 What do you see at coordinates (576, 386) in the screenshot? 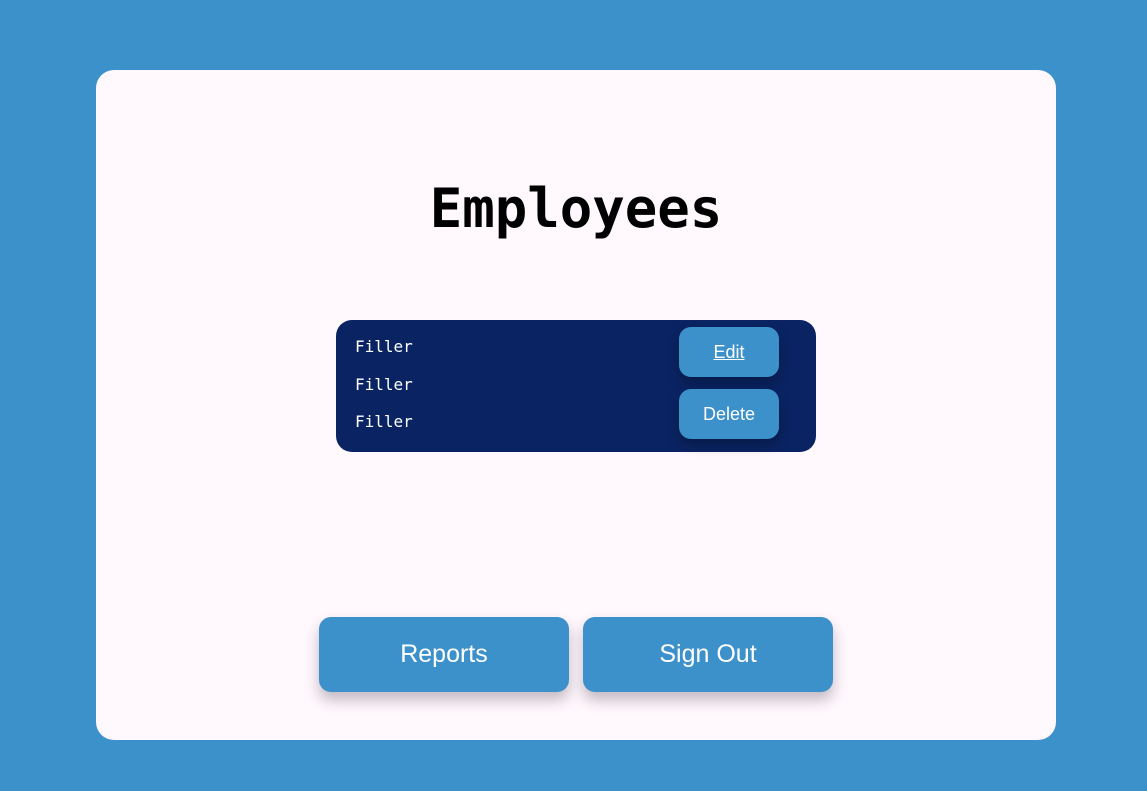
I see `employee-card: Filler Filler Filler Edit Delete` at bounding box center [576, 386].